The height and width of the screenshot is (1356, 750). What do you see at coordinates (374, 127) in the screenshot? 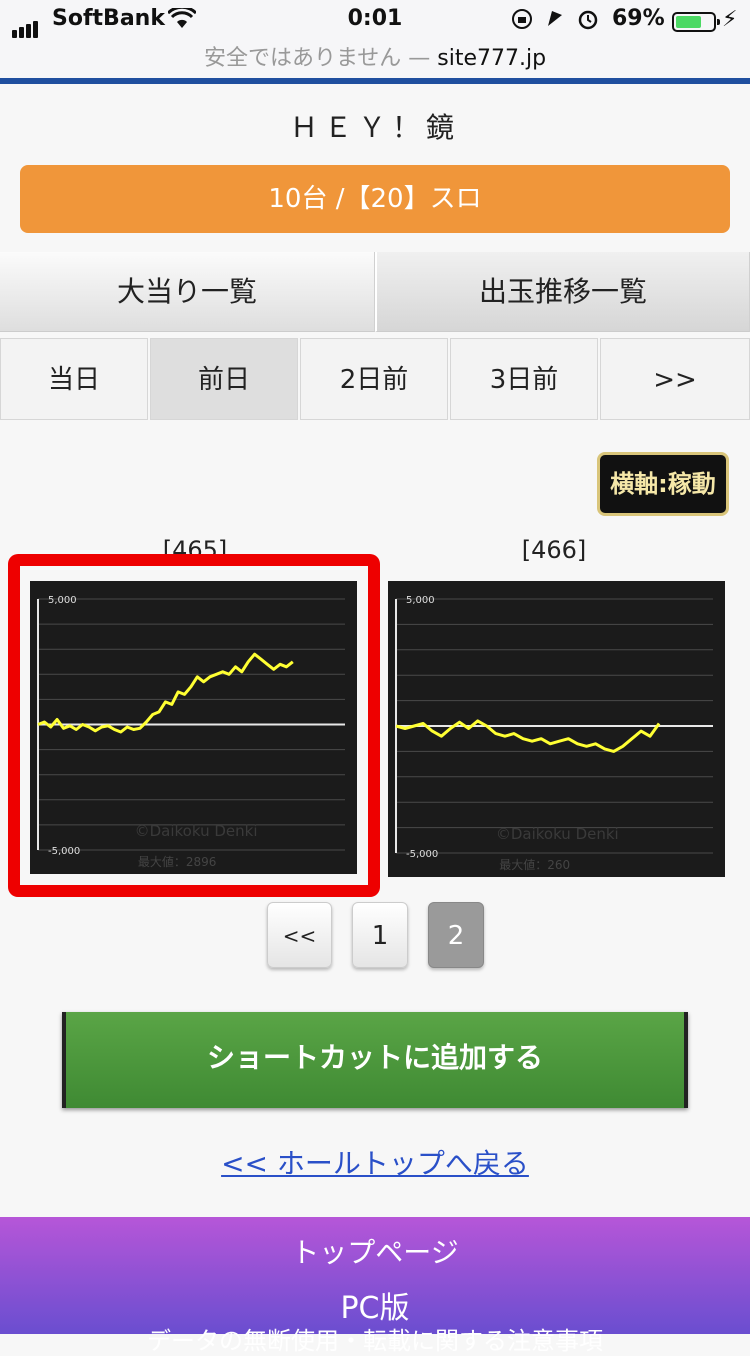
I see `page-title: ＨＥＹ！鏡` at bounding box center [374, 127].